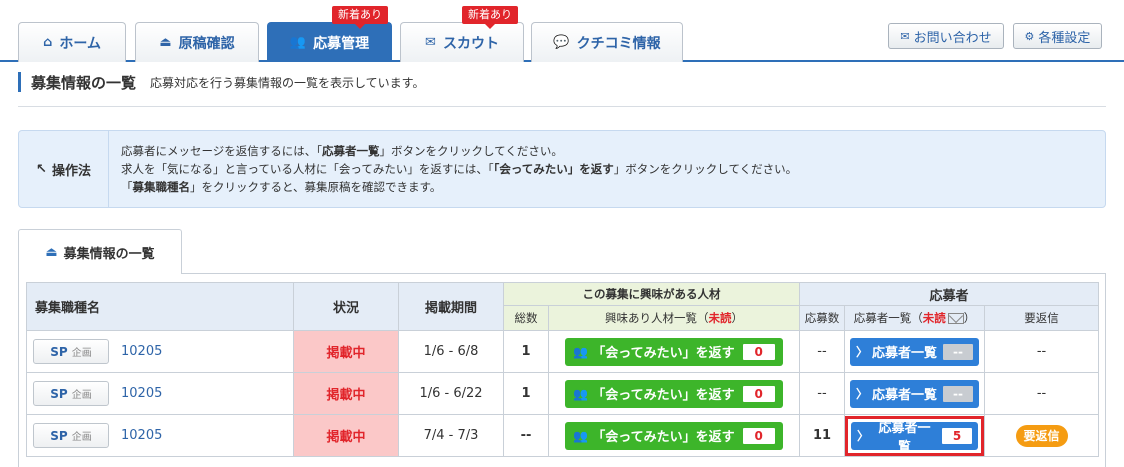 This screenshot has width=1124, height=467. I want to click on period-cell: 1/6 - 6/22, so click(451, 393).